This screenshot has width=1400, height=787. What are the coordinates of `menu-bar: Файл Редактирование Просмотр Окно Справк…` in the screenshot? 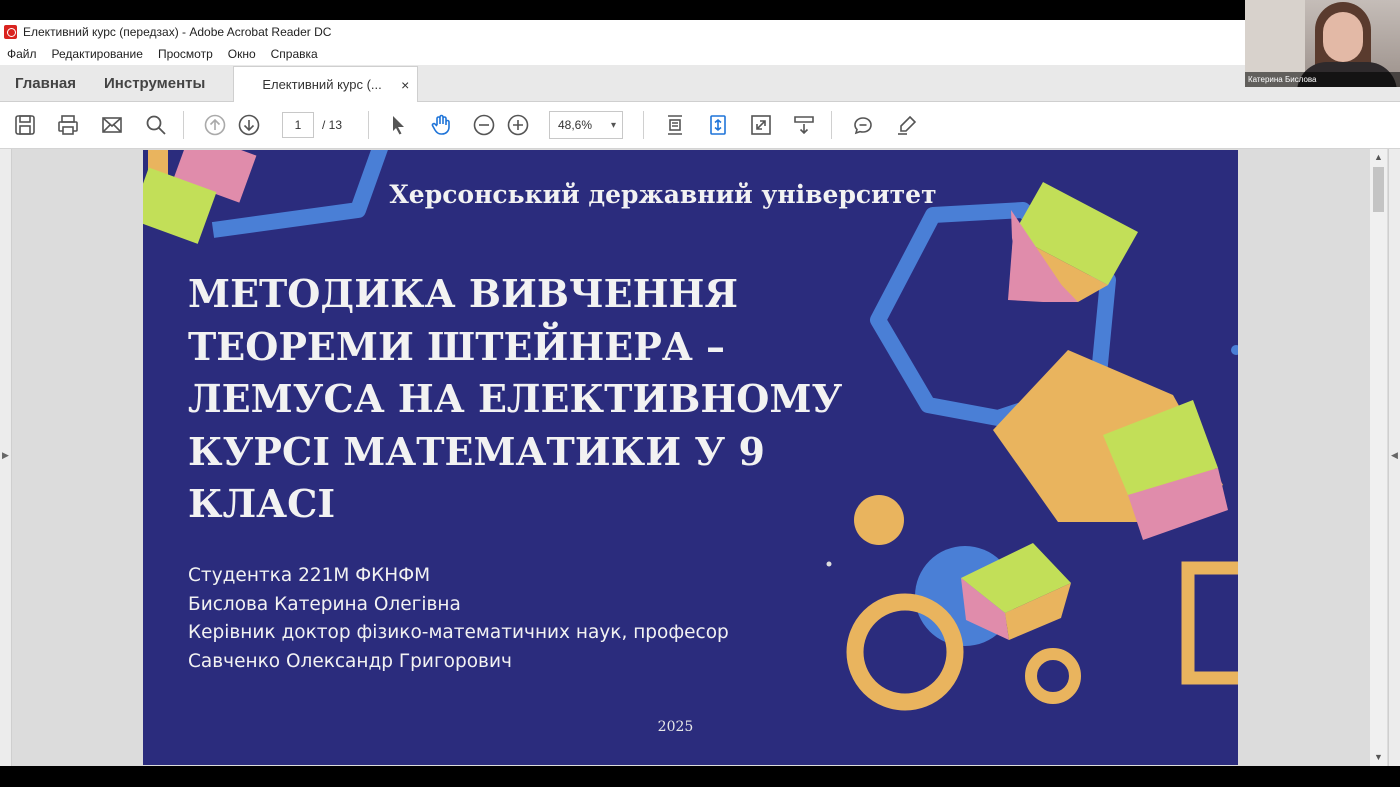 It's located at (622, 54).